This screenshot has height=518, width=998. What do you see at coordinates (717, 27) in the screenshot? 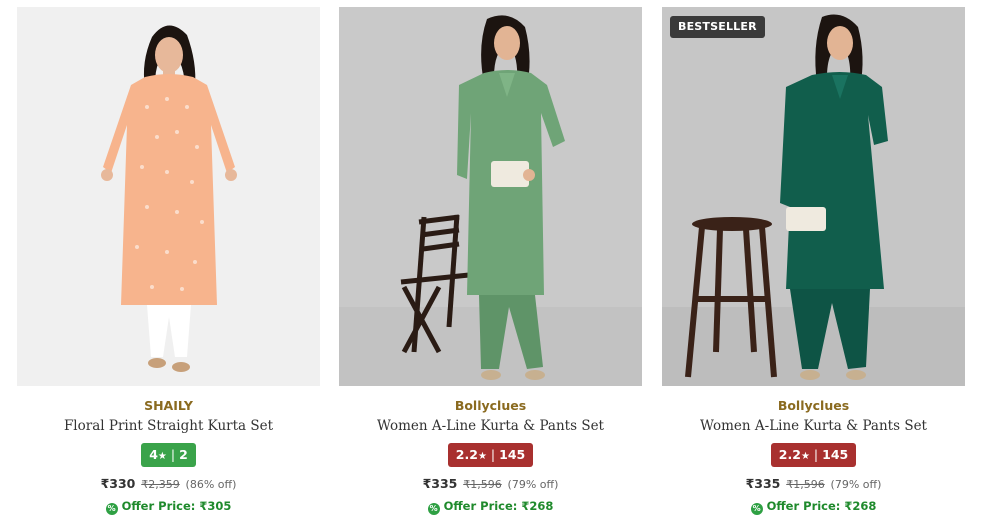
I see `bestseller-badge: BESTSELLER` at bounding box center [717, 27].